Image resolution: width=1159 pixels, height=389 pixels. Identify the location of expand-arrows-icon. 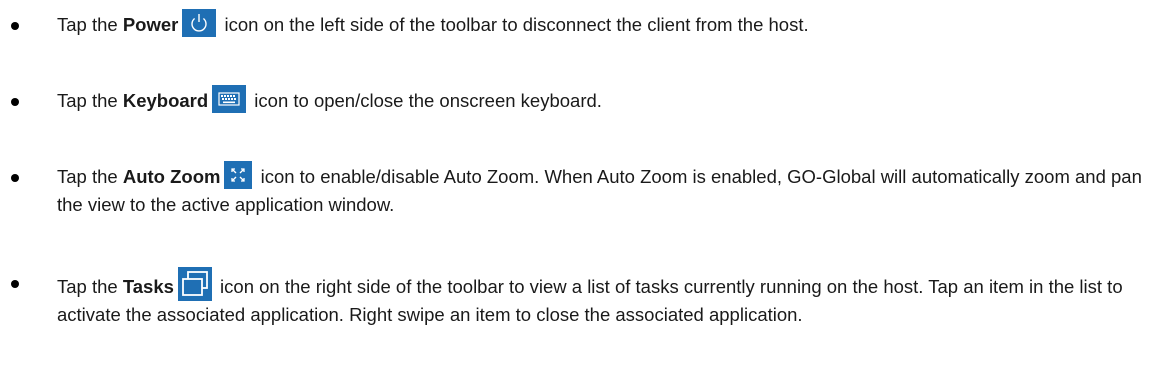
(238, 175).